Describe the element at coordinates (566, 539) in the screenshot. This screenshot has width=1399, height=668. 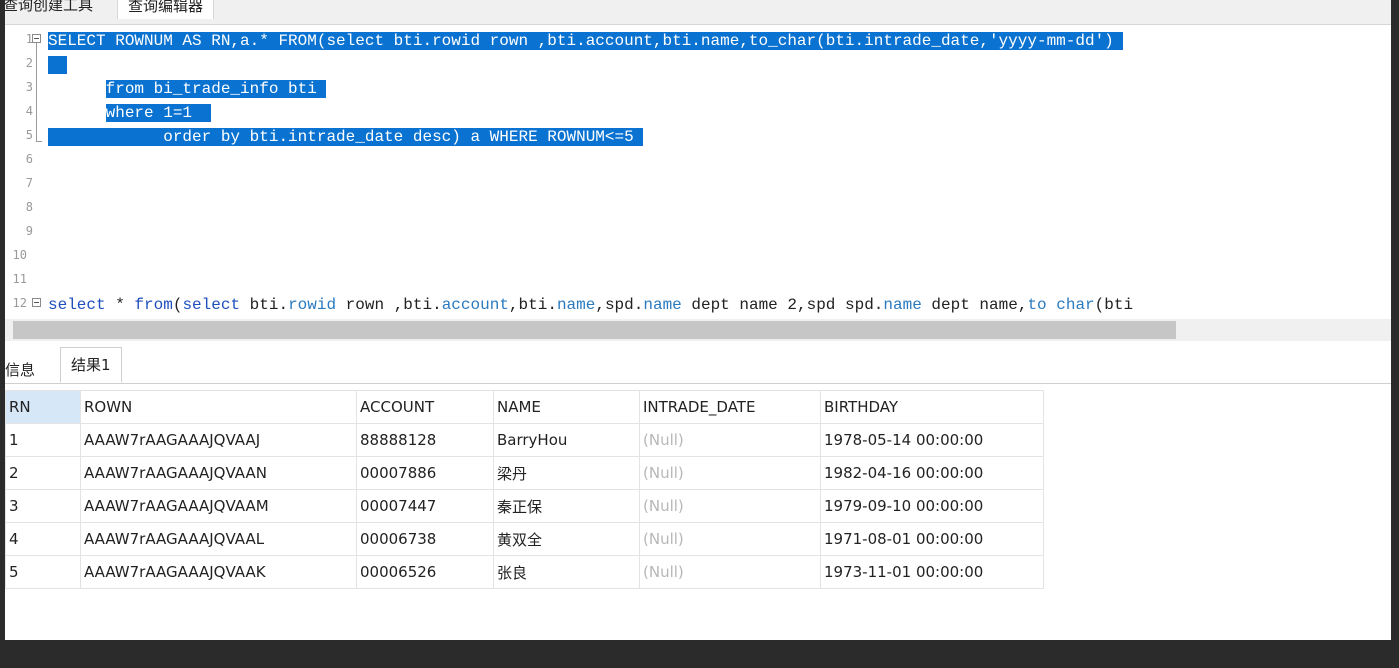
I see `table-cell: 黄双全` at that location.